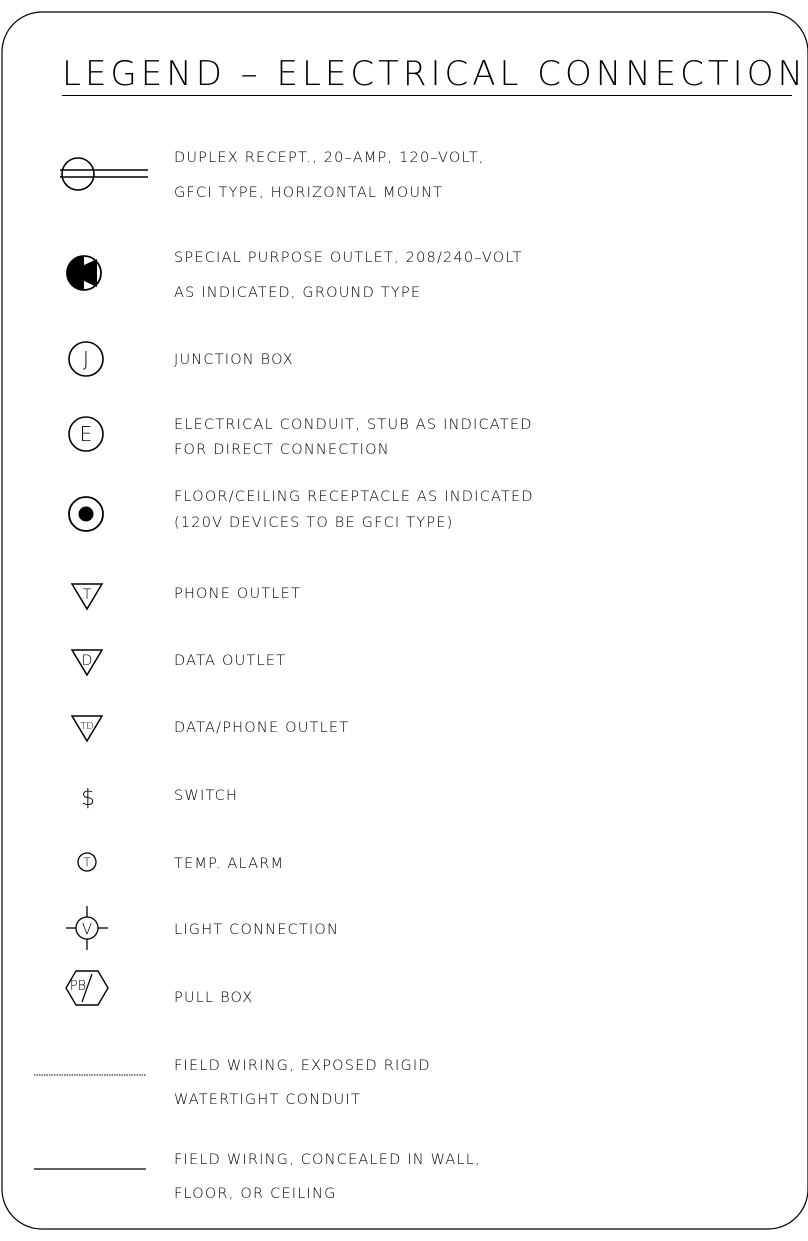 This screenshot has width=808, height=1241. What do you see at coordinates (238, 594) in the screenshot?
I see `entry-text-line: PHONE OUTLET` at bounding box center [238, 594].